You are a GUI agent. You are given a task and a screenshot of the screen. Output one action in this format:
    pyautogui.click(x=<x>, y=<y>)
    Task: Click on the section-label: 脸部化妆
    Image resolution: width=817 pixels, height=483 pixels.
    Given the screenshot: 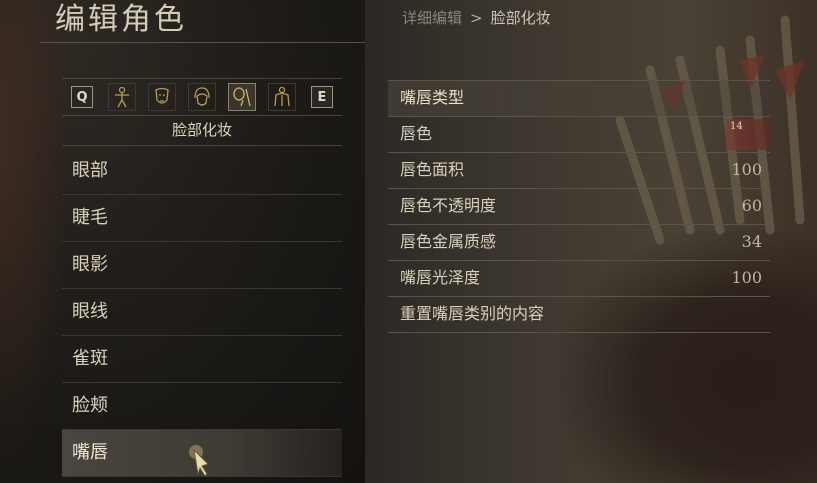 What is the action you would take?
    pyautogui.click(x=201, y=130)
    